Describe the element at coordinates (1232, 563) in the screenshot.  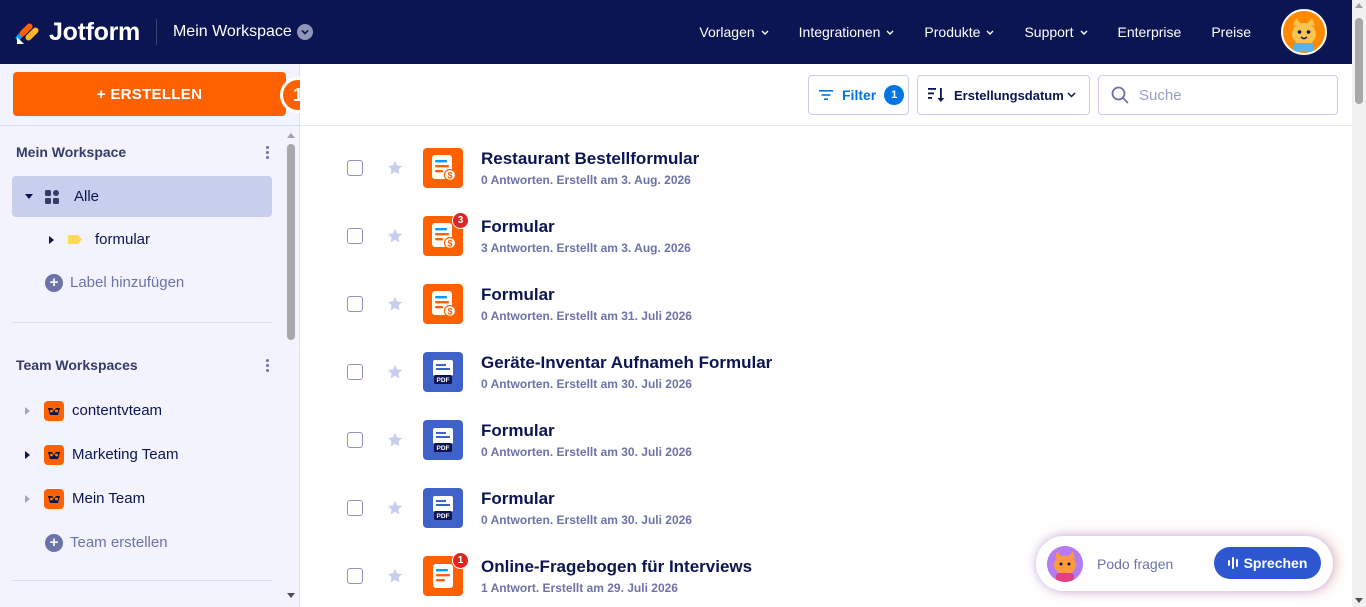
I see `audio-wave-icon` at that location.